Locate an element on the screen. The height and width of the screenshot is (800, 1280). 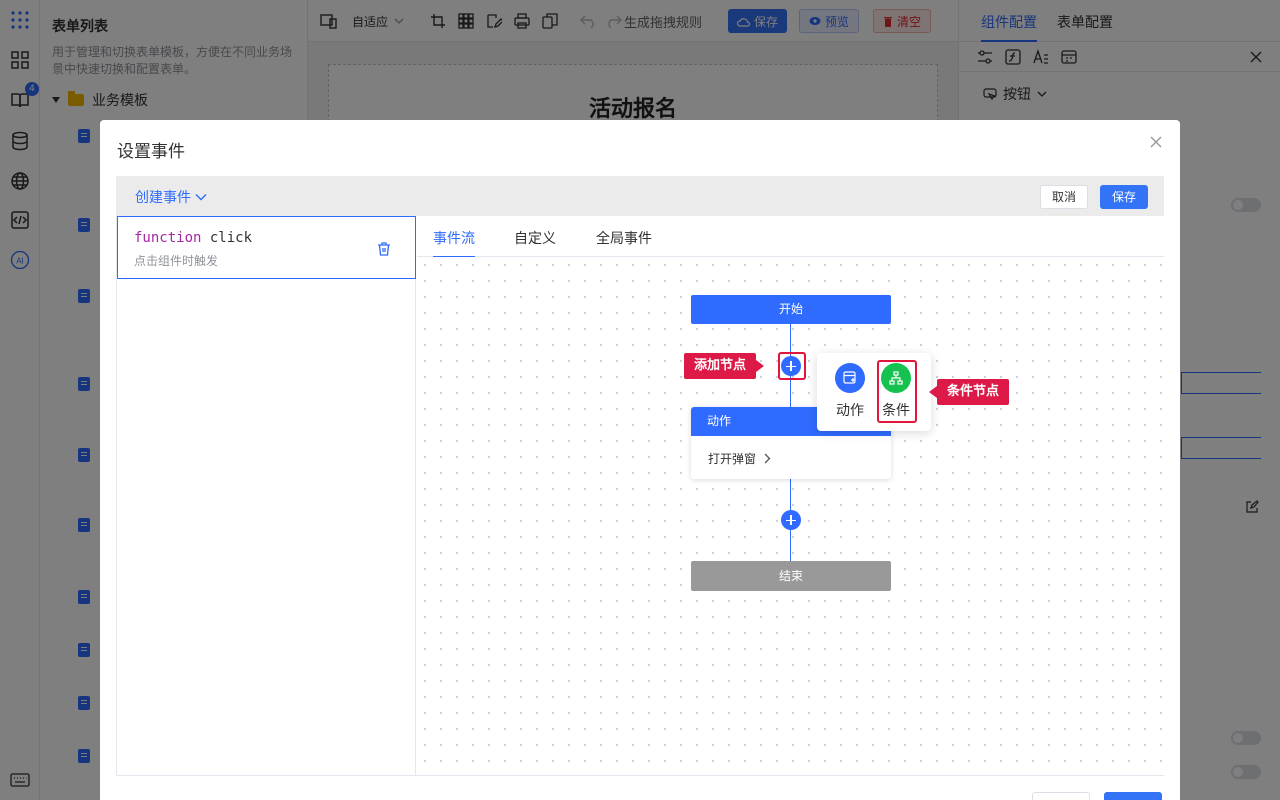
add-node-highlight is located at coordinates (792, 366).